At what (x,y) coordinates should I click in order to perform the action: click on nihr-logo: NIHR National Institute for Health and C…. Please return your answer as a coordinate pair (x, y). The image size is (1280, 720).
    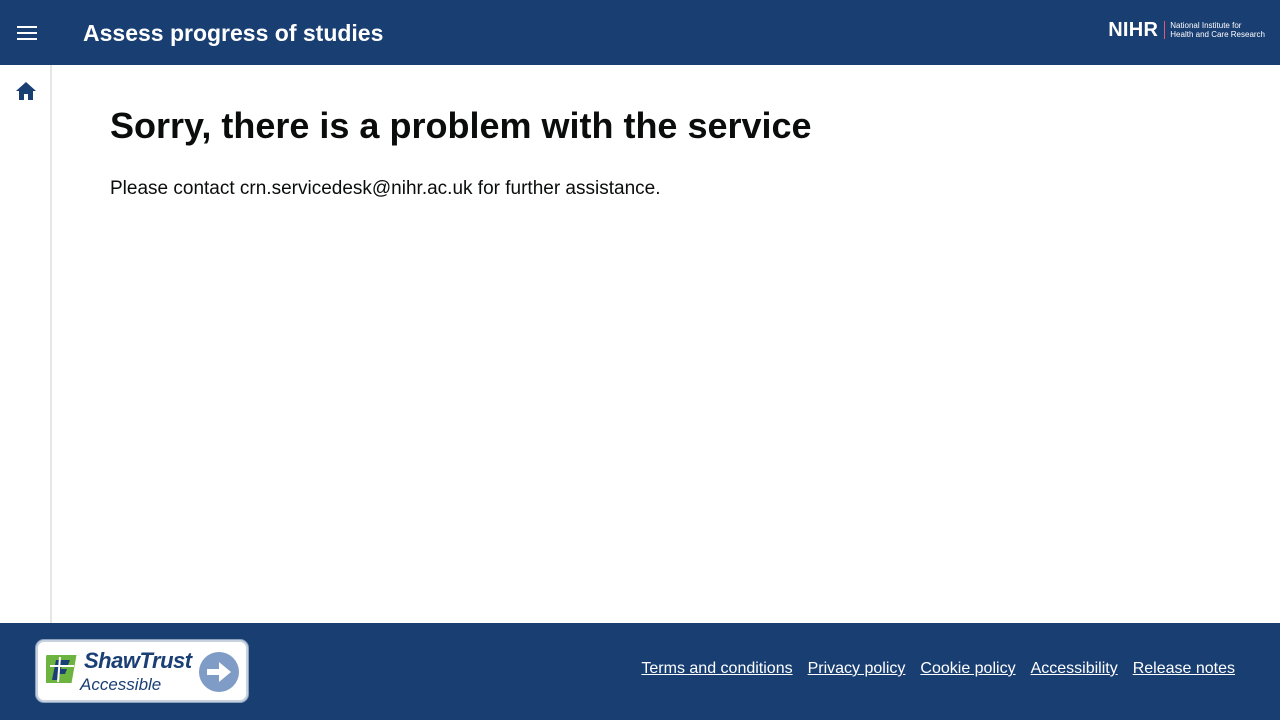
    Looking at the image, I should click on (1186, 30).